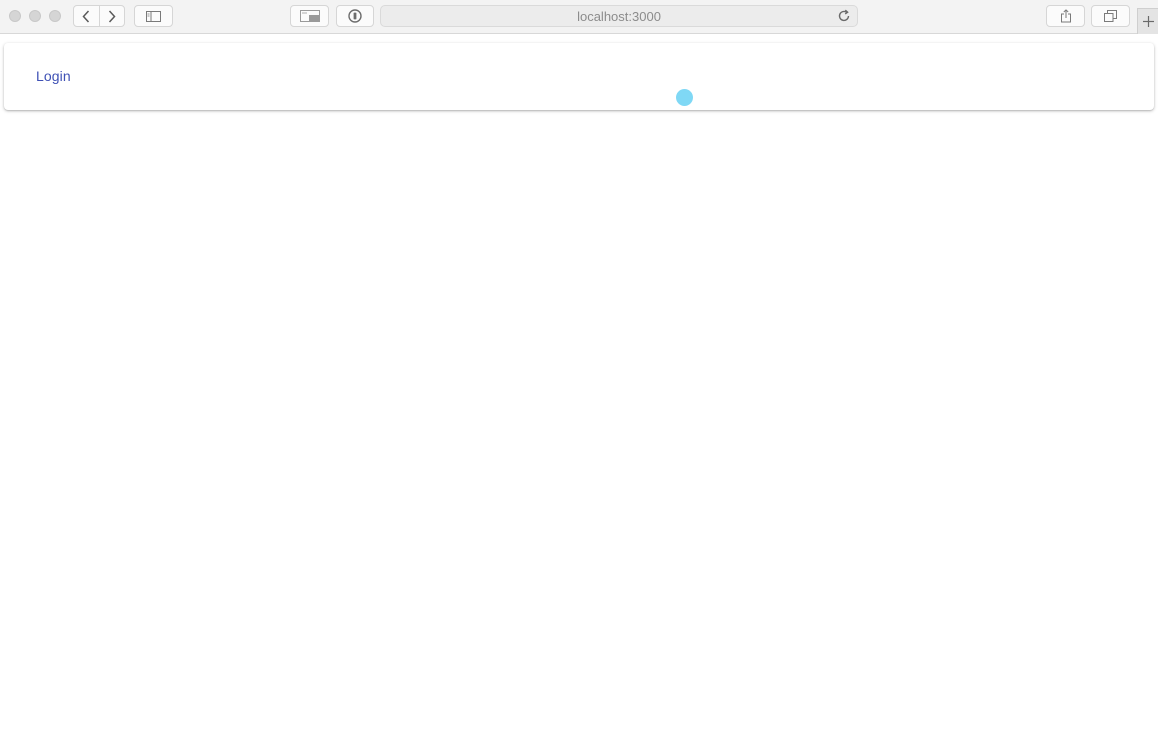 The image size is (1158, 755). I want to click on reload-button, so click(844, 18).